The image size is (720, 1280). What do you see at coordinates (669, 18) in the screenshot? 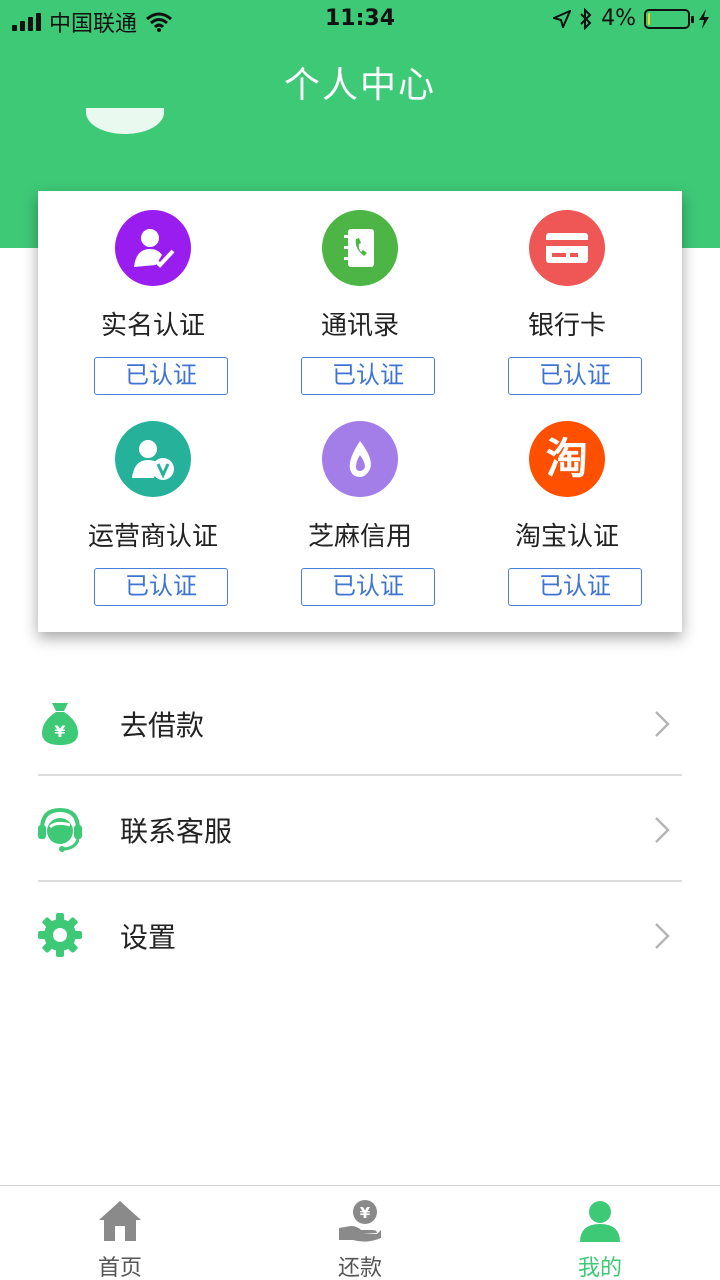
I see `battery-icon` at bounding box center [669, 18].